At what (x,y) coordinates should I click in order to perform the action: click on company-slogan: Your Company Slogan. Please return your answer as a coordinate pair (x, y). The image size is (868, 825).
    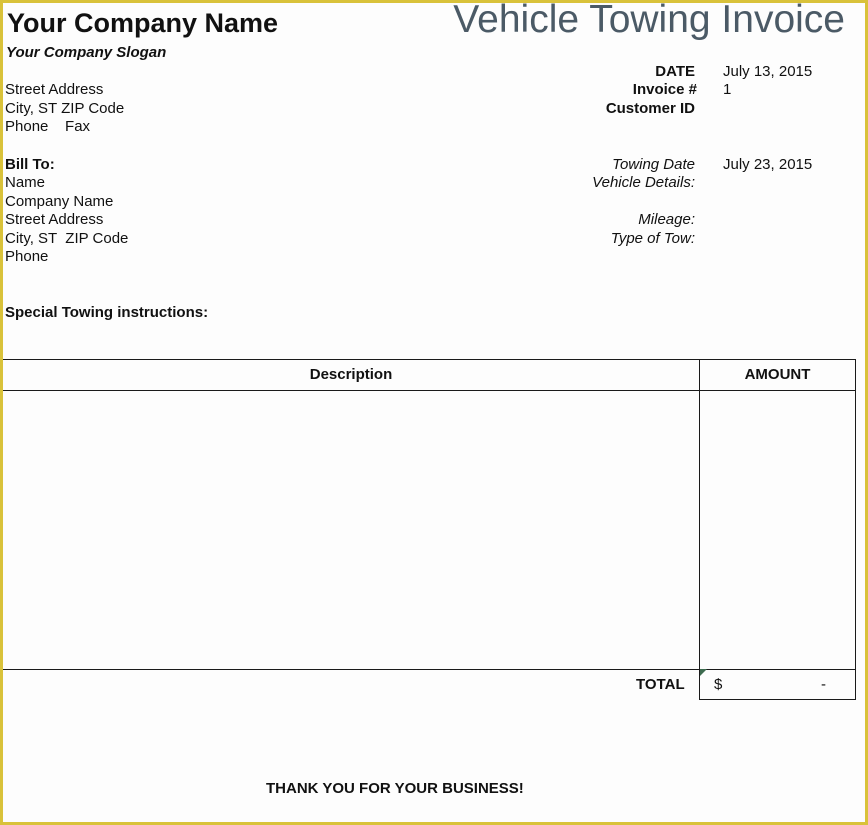
    Looking at the image, I should click on (86, 52).